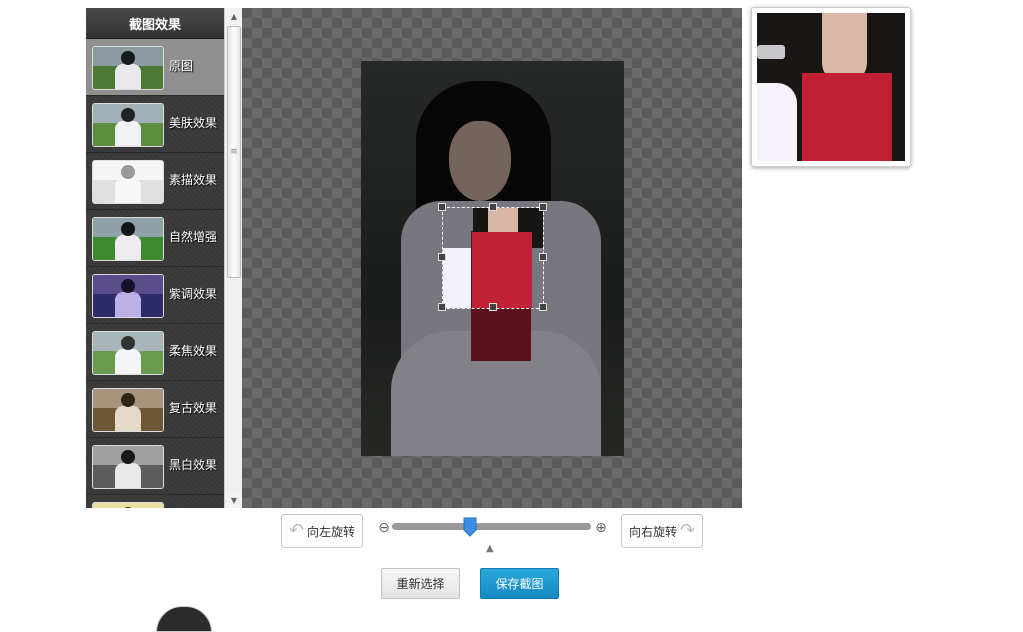  Describe the element at coordinates (233, 16) in the screenshot. I see `scroll-up-arrow-icon: ▲` at that location.